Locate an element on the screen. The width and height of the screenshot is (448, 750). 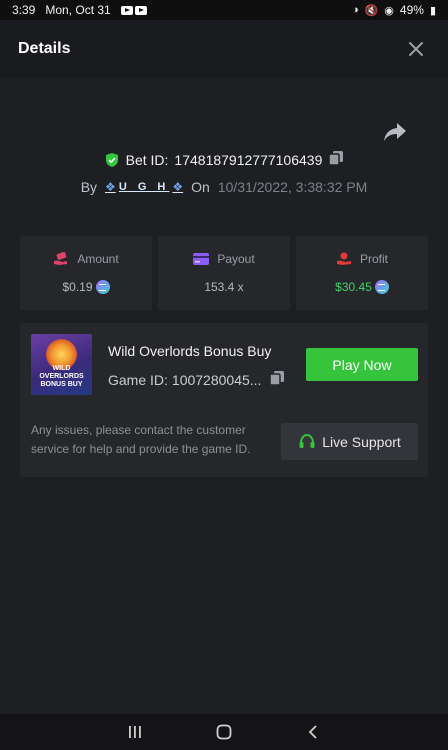
stat-value: $30.45 is located at coordinates (353, 287).